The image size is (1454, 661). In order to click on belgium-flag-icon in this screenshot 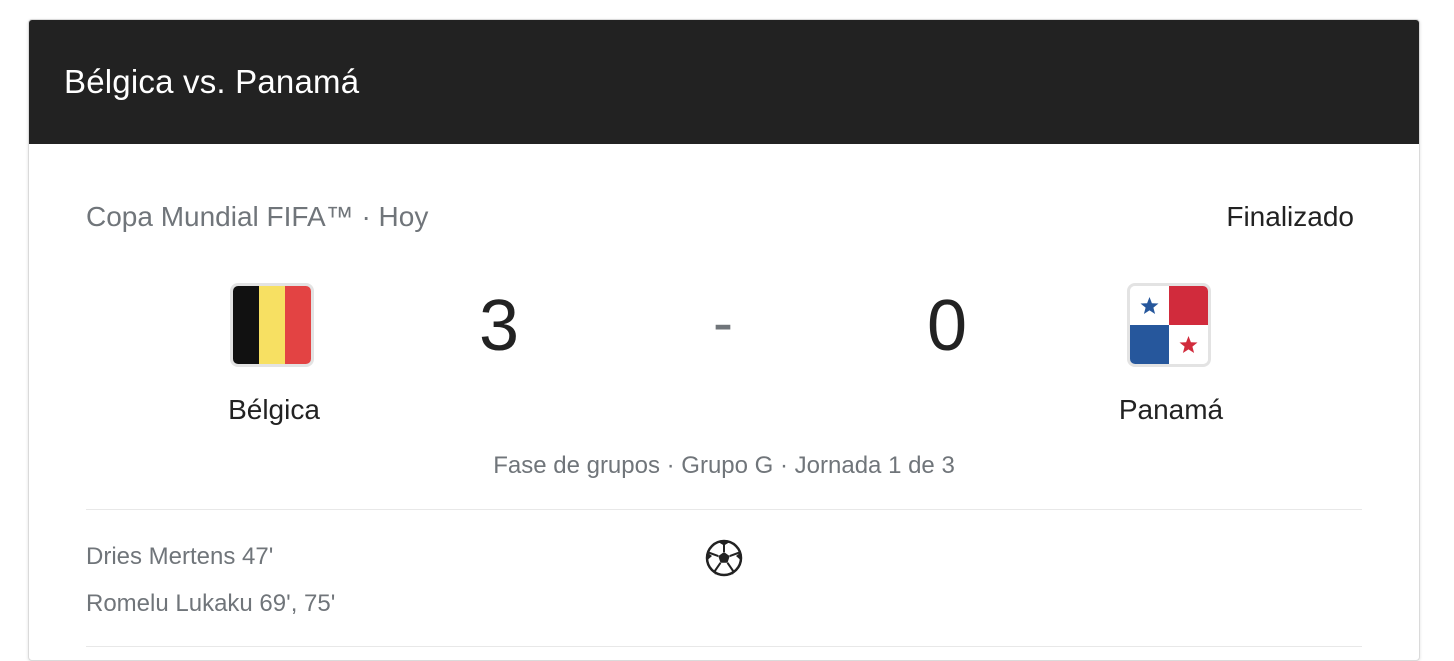, I will do `click(272, 325)`.